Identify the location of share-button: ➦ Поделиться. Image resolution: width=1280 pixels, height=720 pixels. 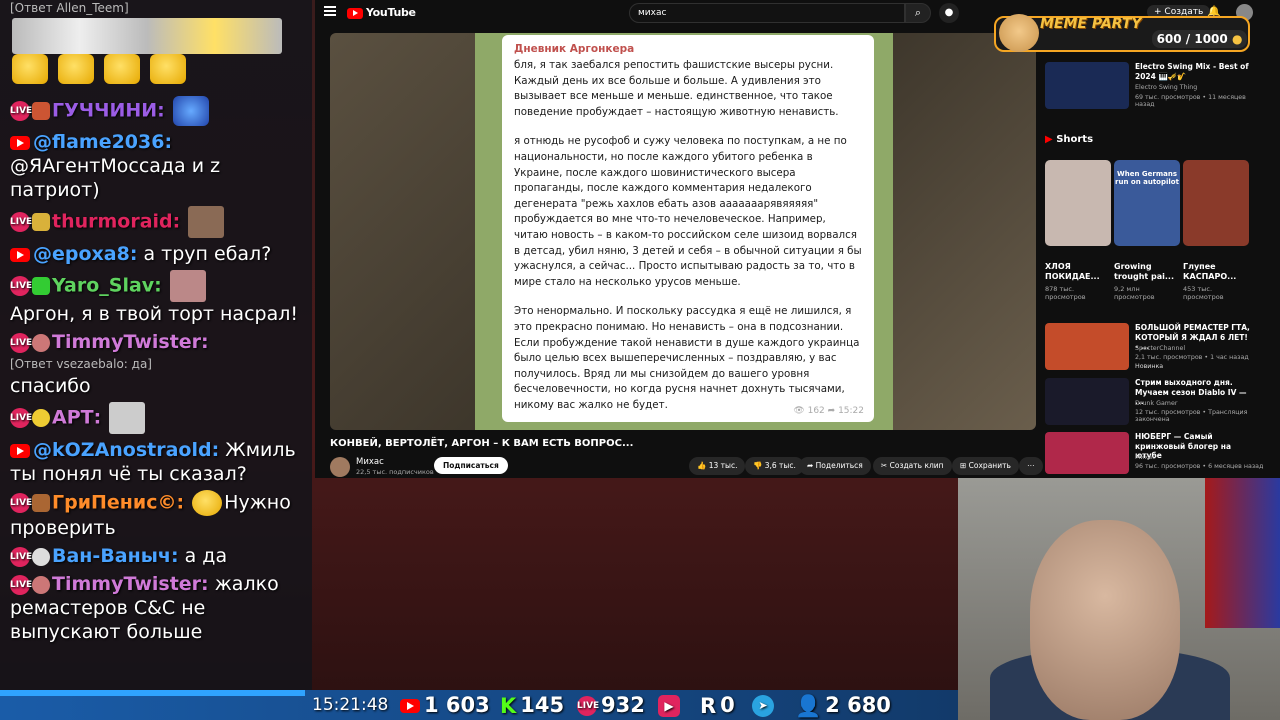
(835, 466).